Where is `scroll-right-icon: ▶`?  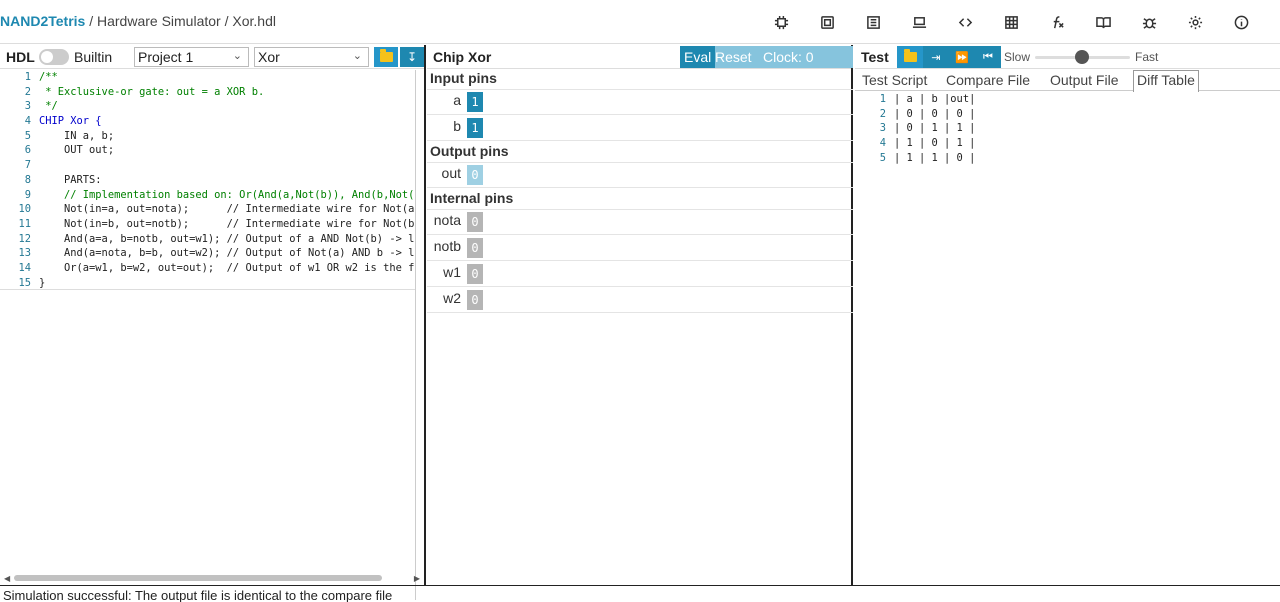 scroll-right-icon: ▶ is located at coordinates (417, 578).